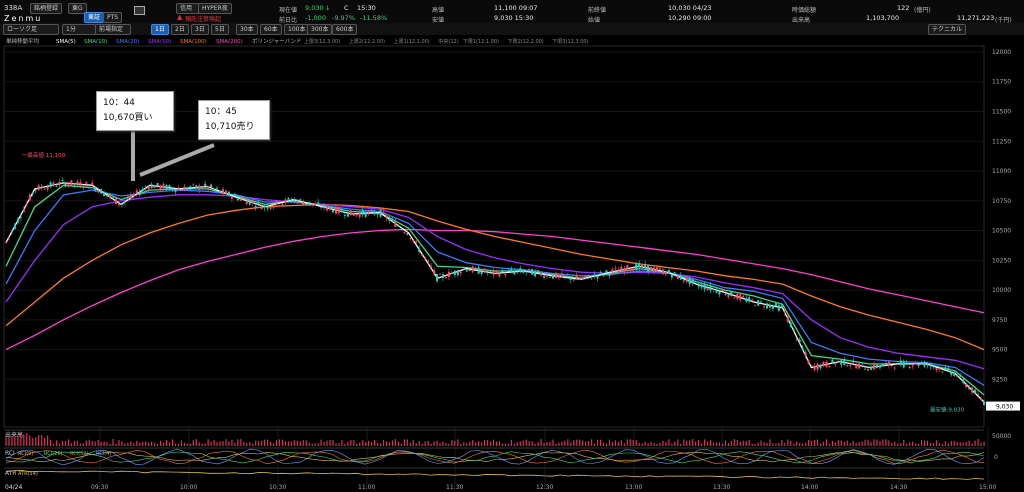  What do you see at coordinates (570, 41) in the screenshot?
I see `legend-band-6: 下限3(12,3.00)` at bounding box center [570, 41].